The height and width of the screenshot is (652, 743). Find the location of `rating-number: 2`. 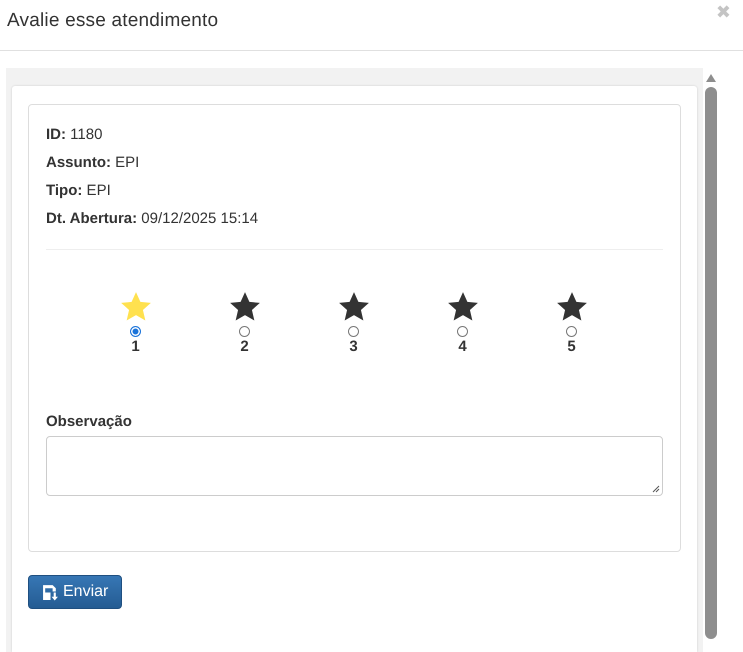

rating-number: 2 is located at coordinates (244, 347).